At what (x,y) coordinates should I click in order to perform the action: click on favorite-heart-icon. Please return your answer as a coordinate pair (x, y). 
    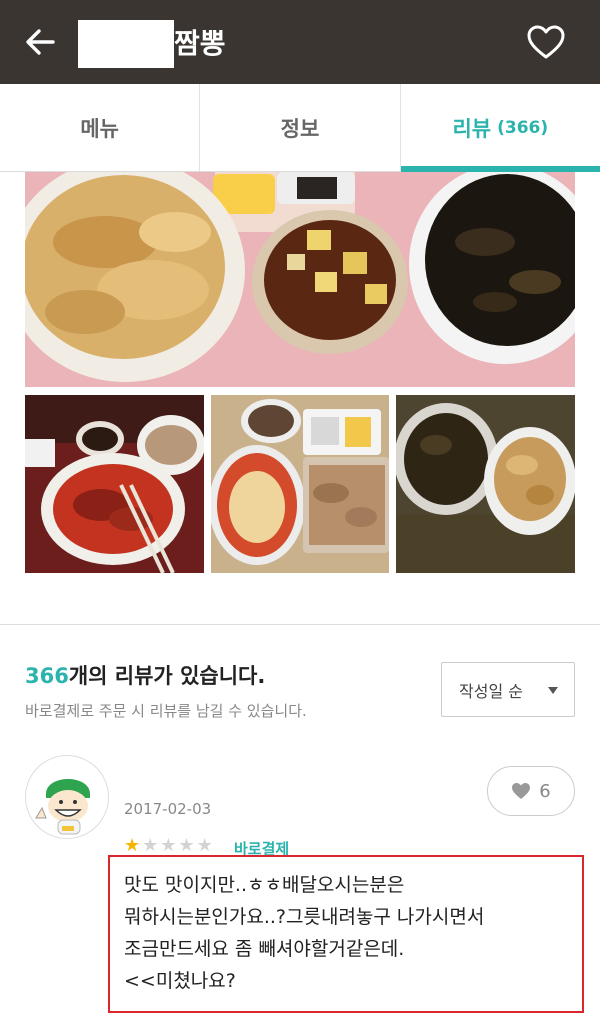
    Looking at the image, I should click on (546, 42).